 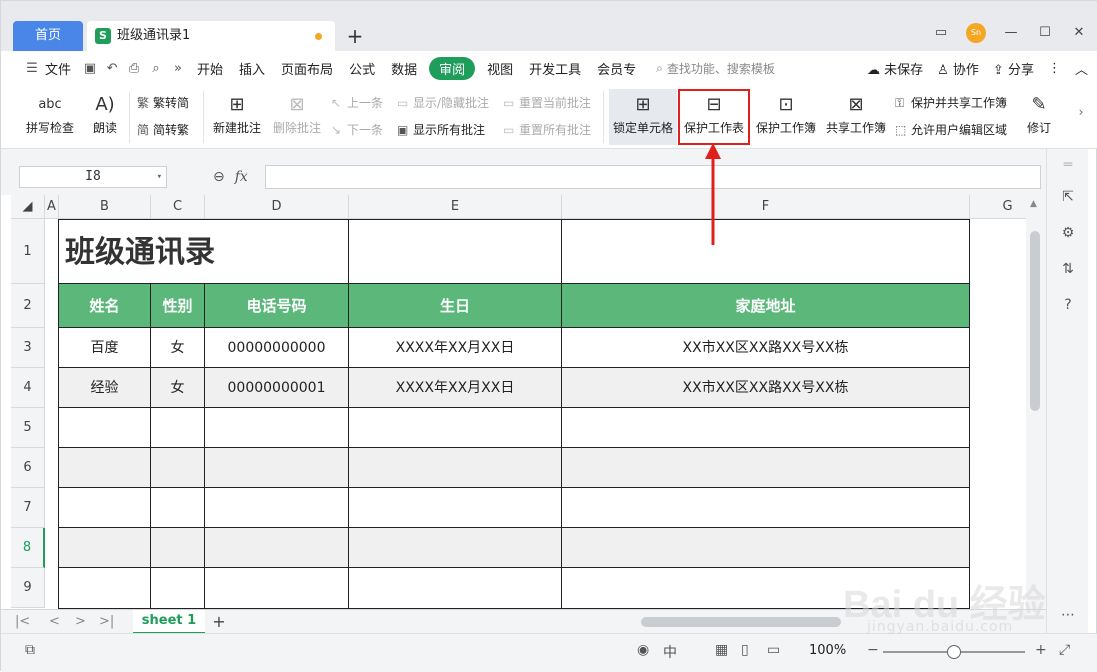 What do you see at coordinates (873, 650) in the screenshot?
I see `zoom-out-icon: −` at bounding box center [873, 650].